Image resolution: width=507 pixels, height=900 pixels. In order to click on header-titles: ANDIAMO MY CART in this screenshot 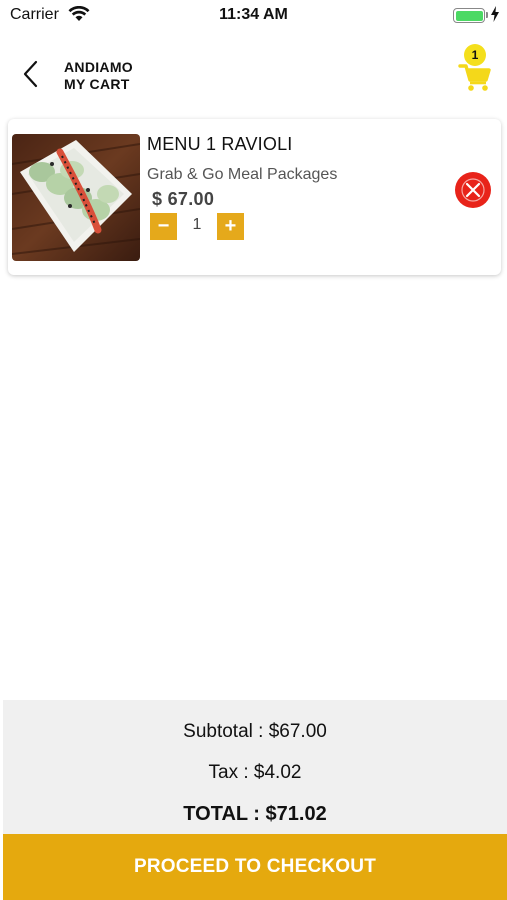, I will do `click(98, 76)`.